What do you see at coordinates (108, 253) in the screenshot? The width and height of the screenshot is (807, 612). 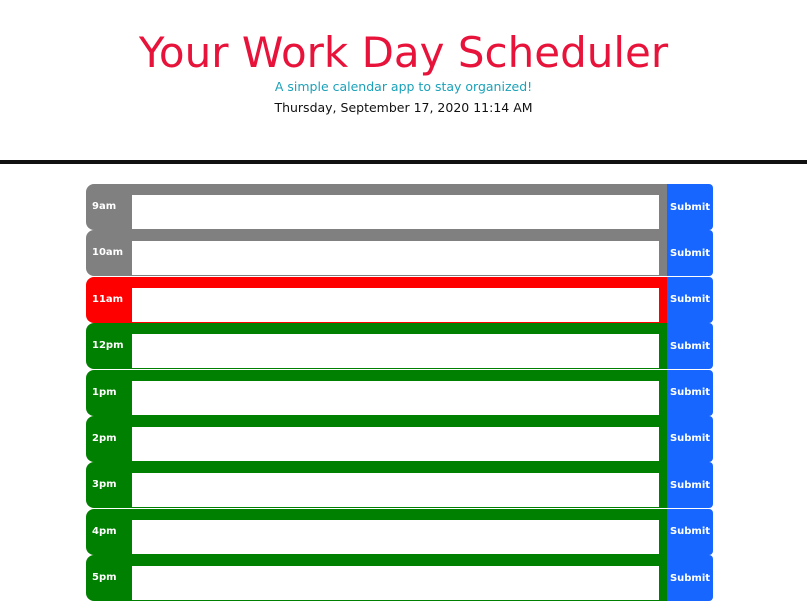 I see `hour-label: 10am` at bounding box center [108, 253].